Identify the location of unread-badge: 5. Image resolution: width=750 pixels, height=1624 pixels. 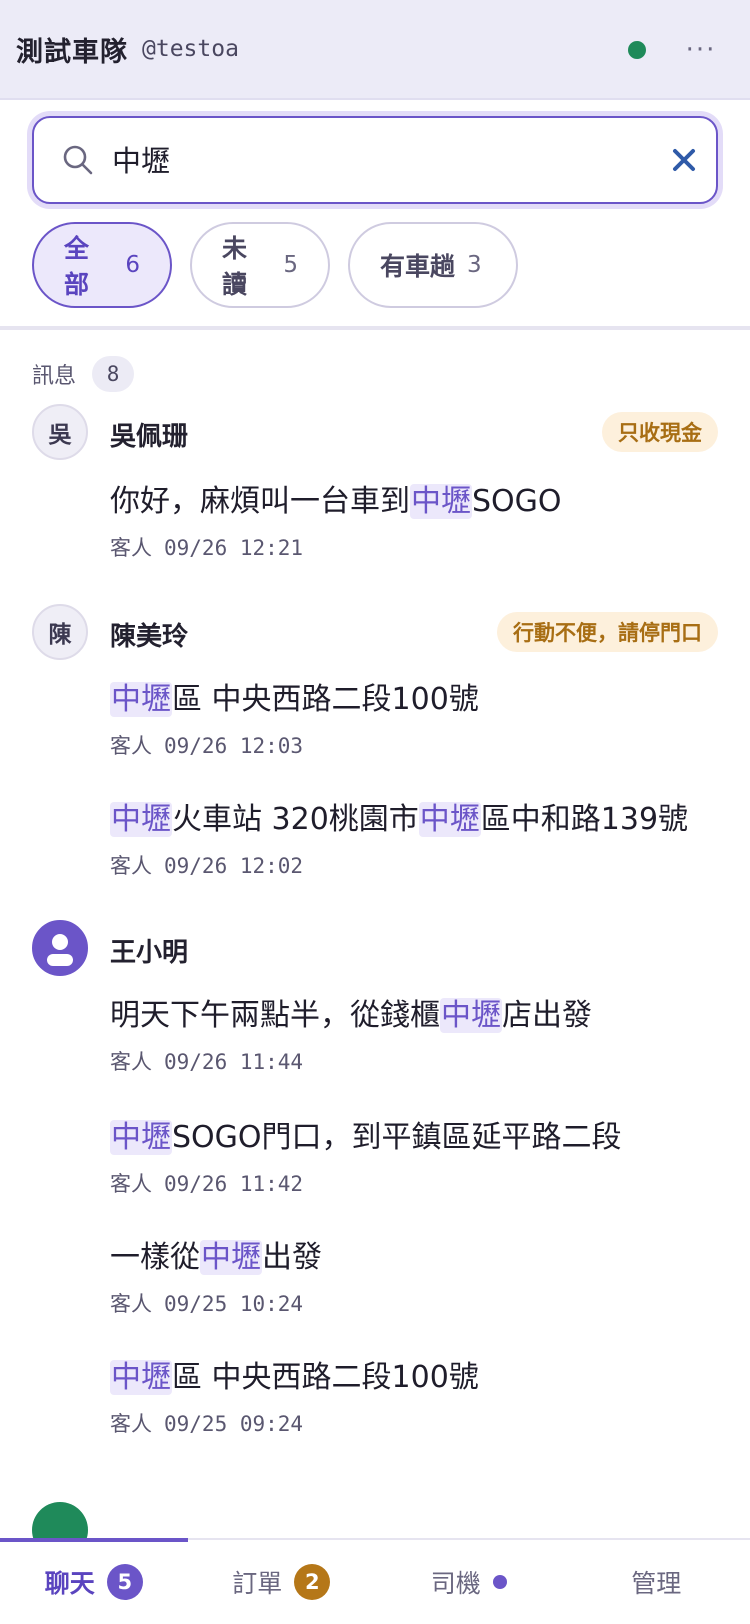
(124, 1582).